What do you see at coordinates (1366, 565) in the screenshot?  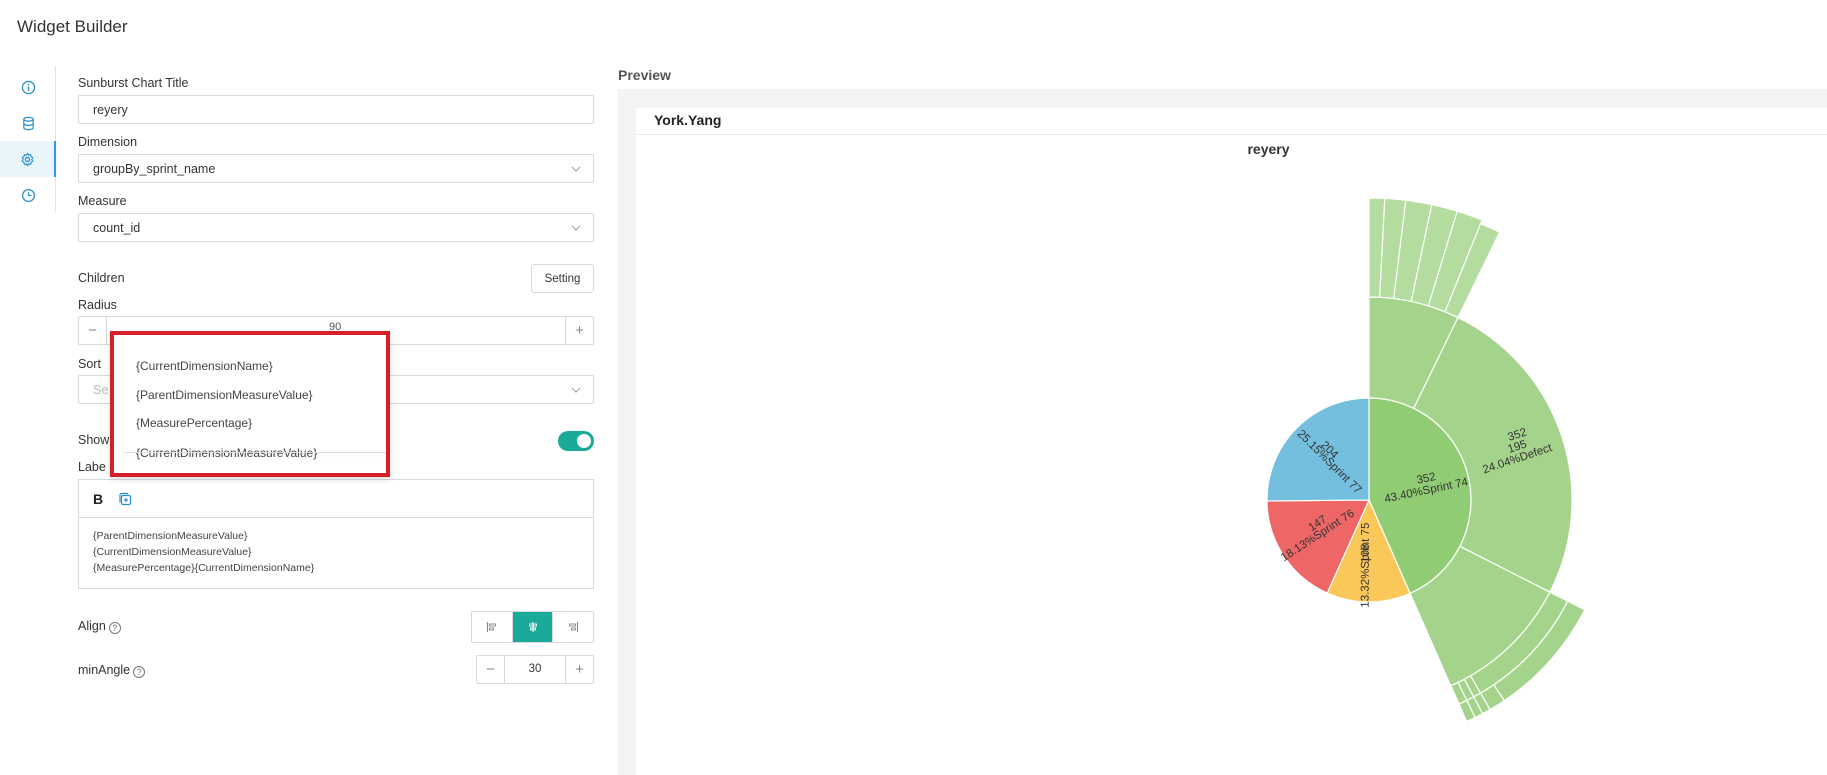 I see `sunburst-label-inner: 13.32%Sprint 75` at bounding box center [1366, 565].